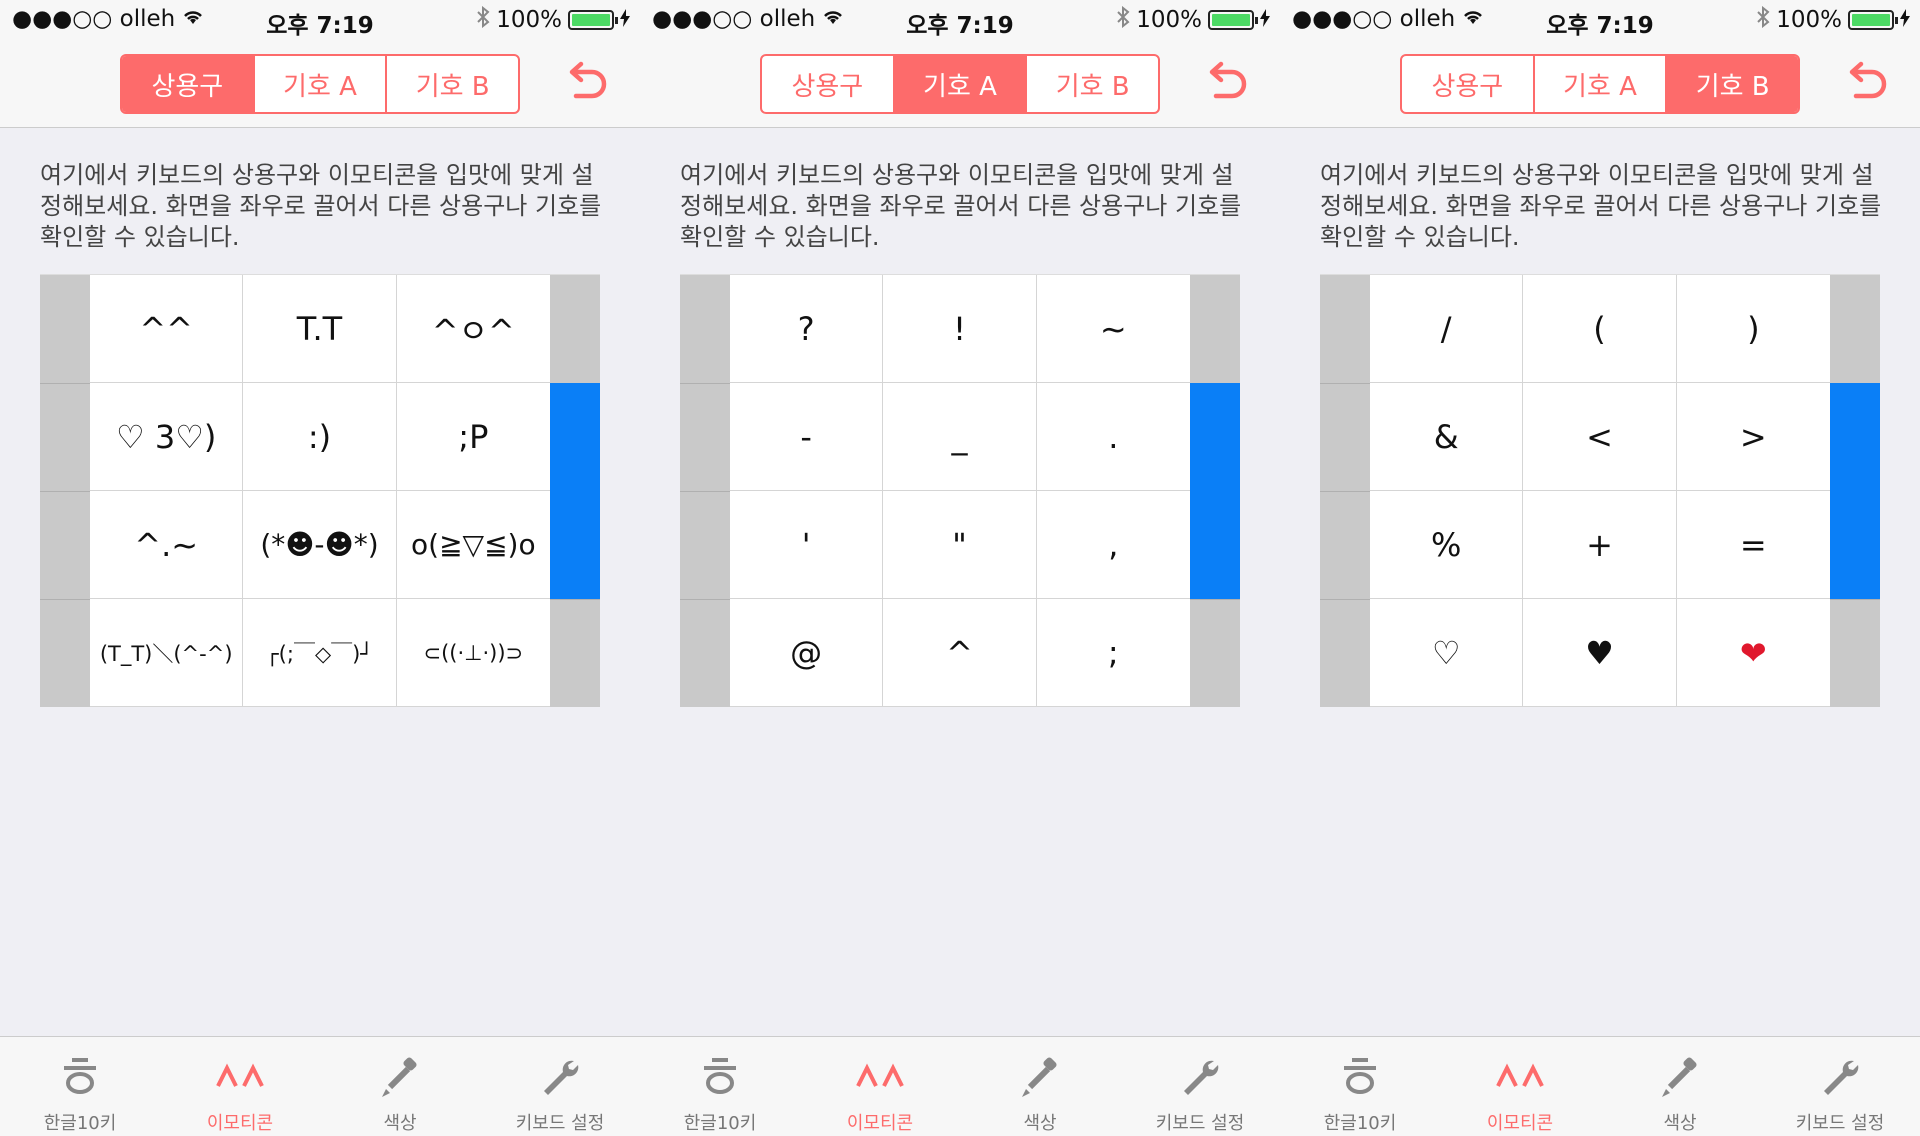 The image size is (1920, 1136). I want to click on grid-cell: ⊂((·⊥·))⊃, so click(473, 653).